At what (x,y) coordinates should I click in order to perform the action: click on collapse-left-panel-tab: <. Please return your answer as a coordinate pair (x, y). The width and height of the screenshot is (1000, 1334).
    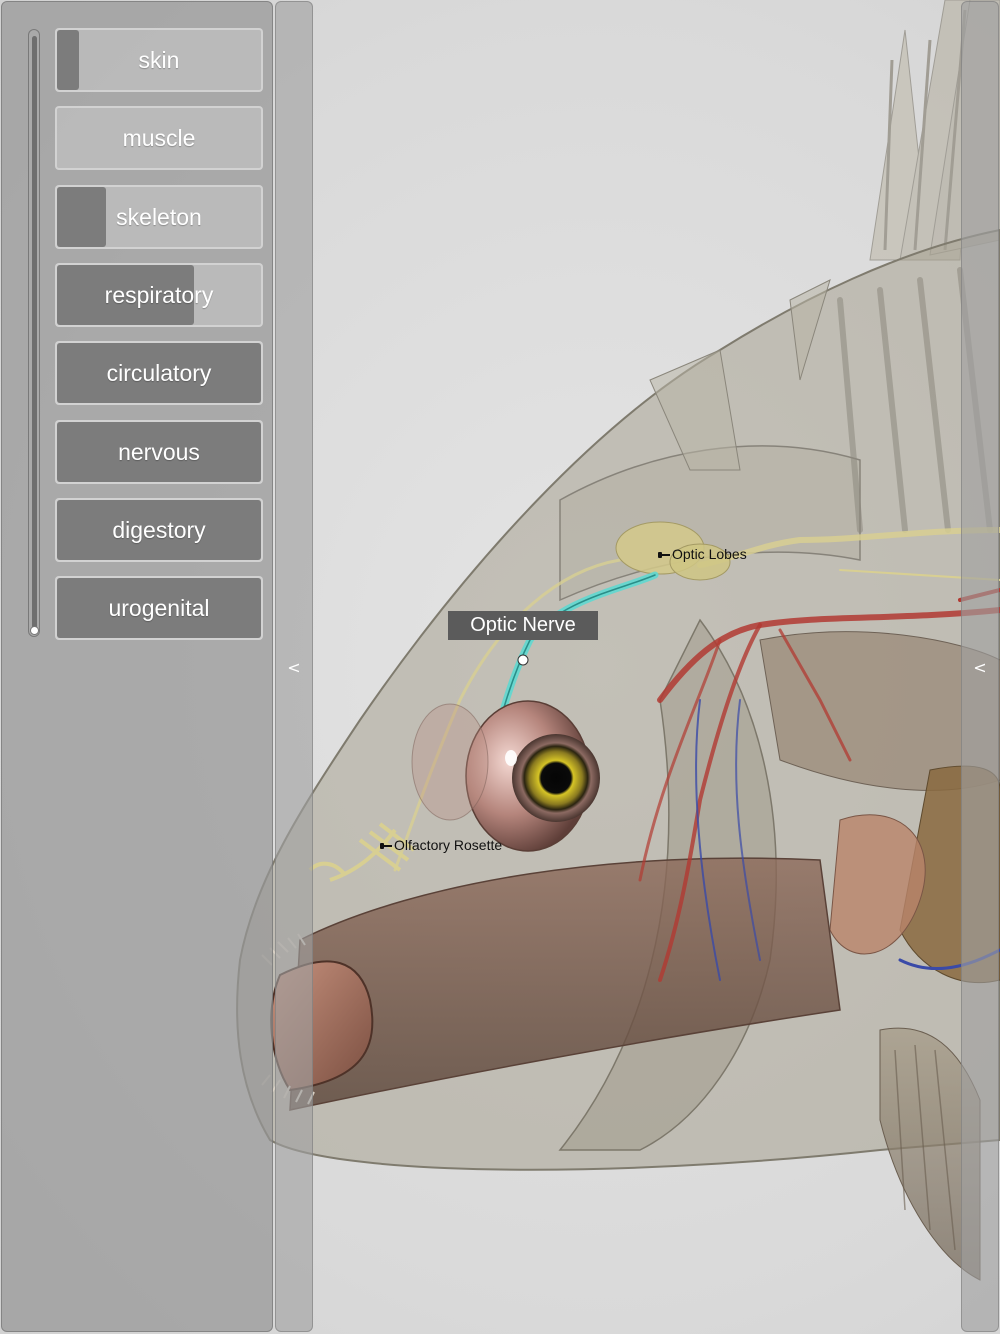
    Looking at the image, I should click on (294, 666).